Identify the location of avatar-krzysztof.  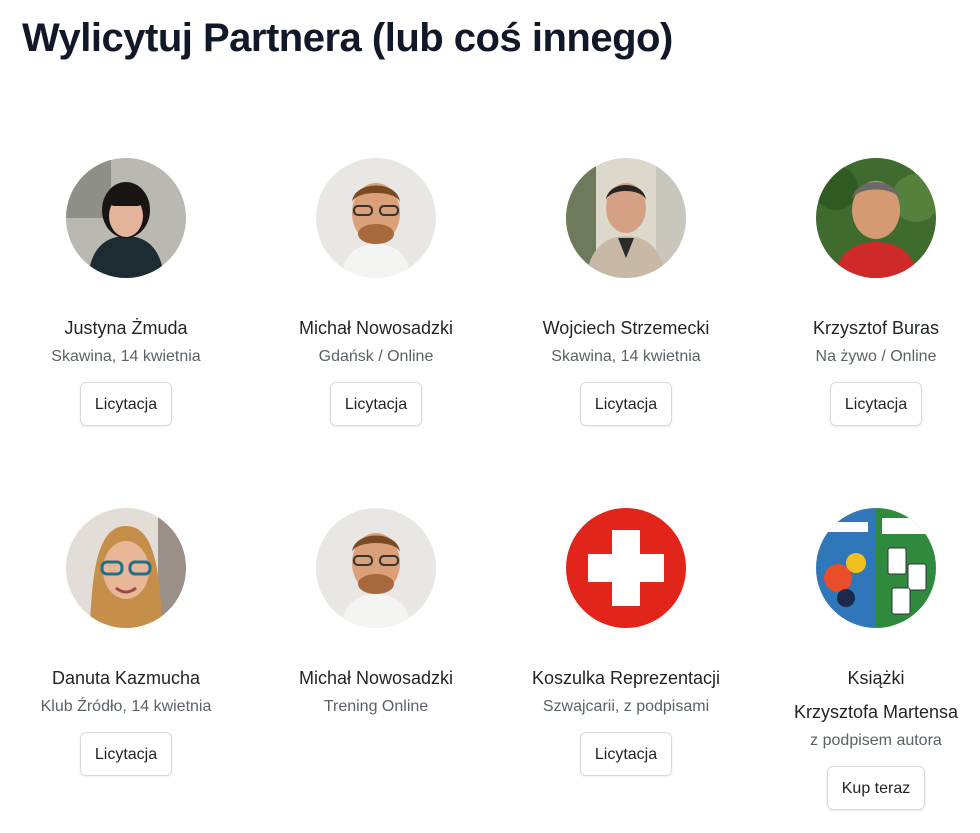
(876, 218).